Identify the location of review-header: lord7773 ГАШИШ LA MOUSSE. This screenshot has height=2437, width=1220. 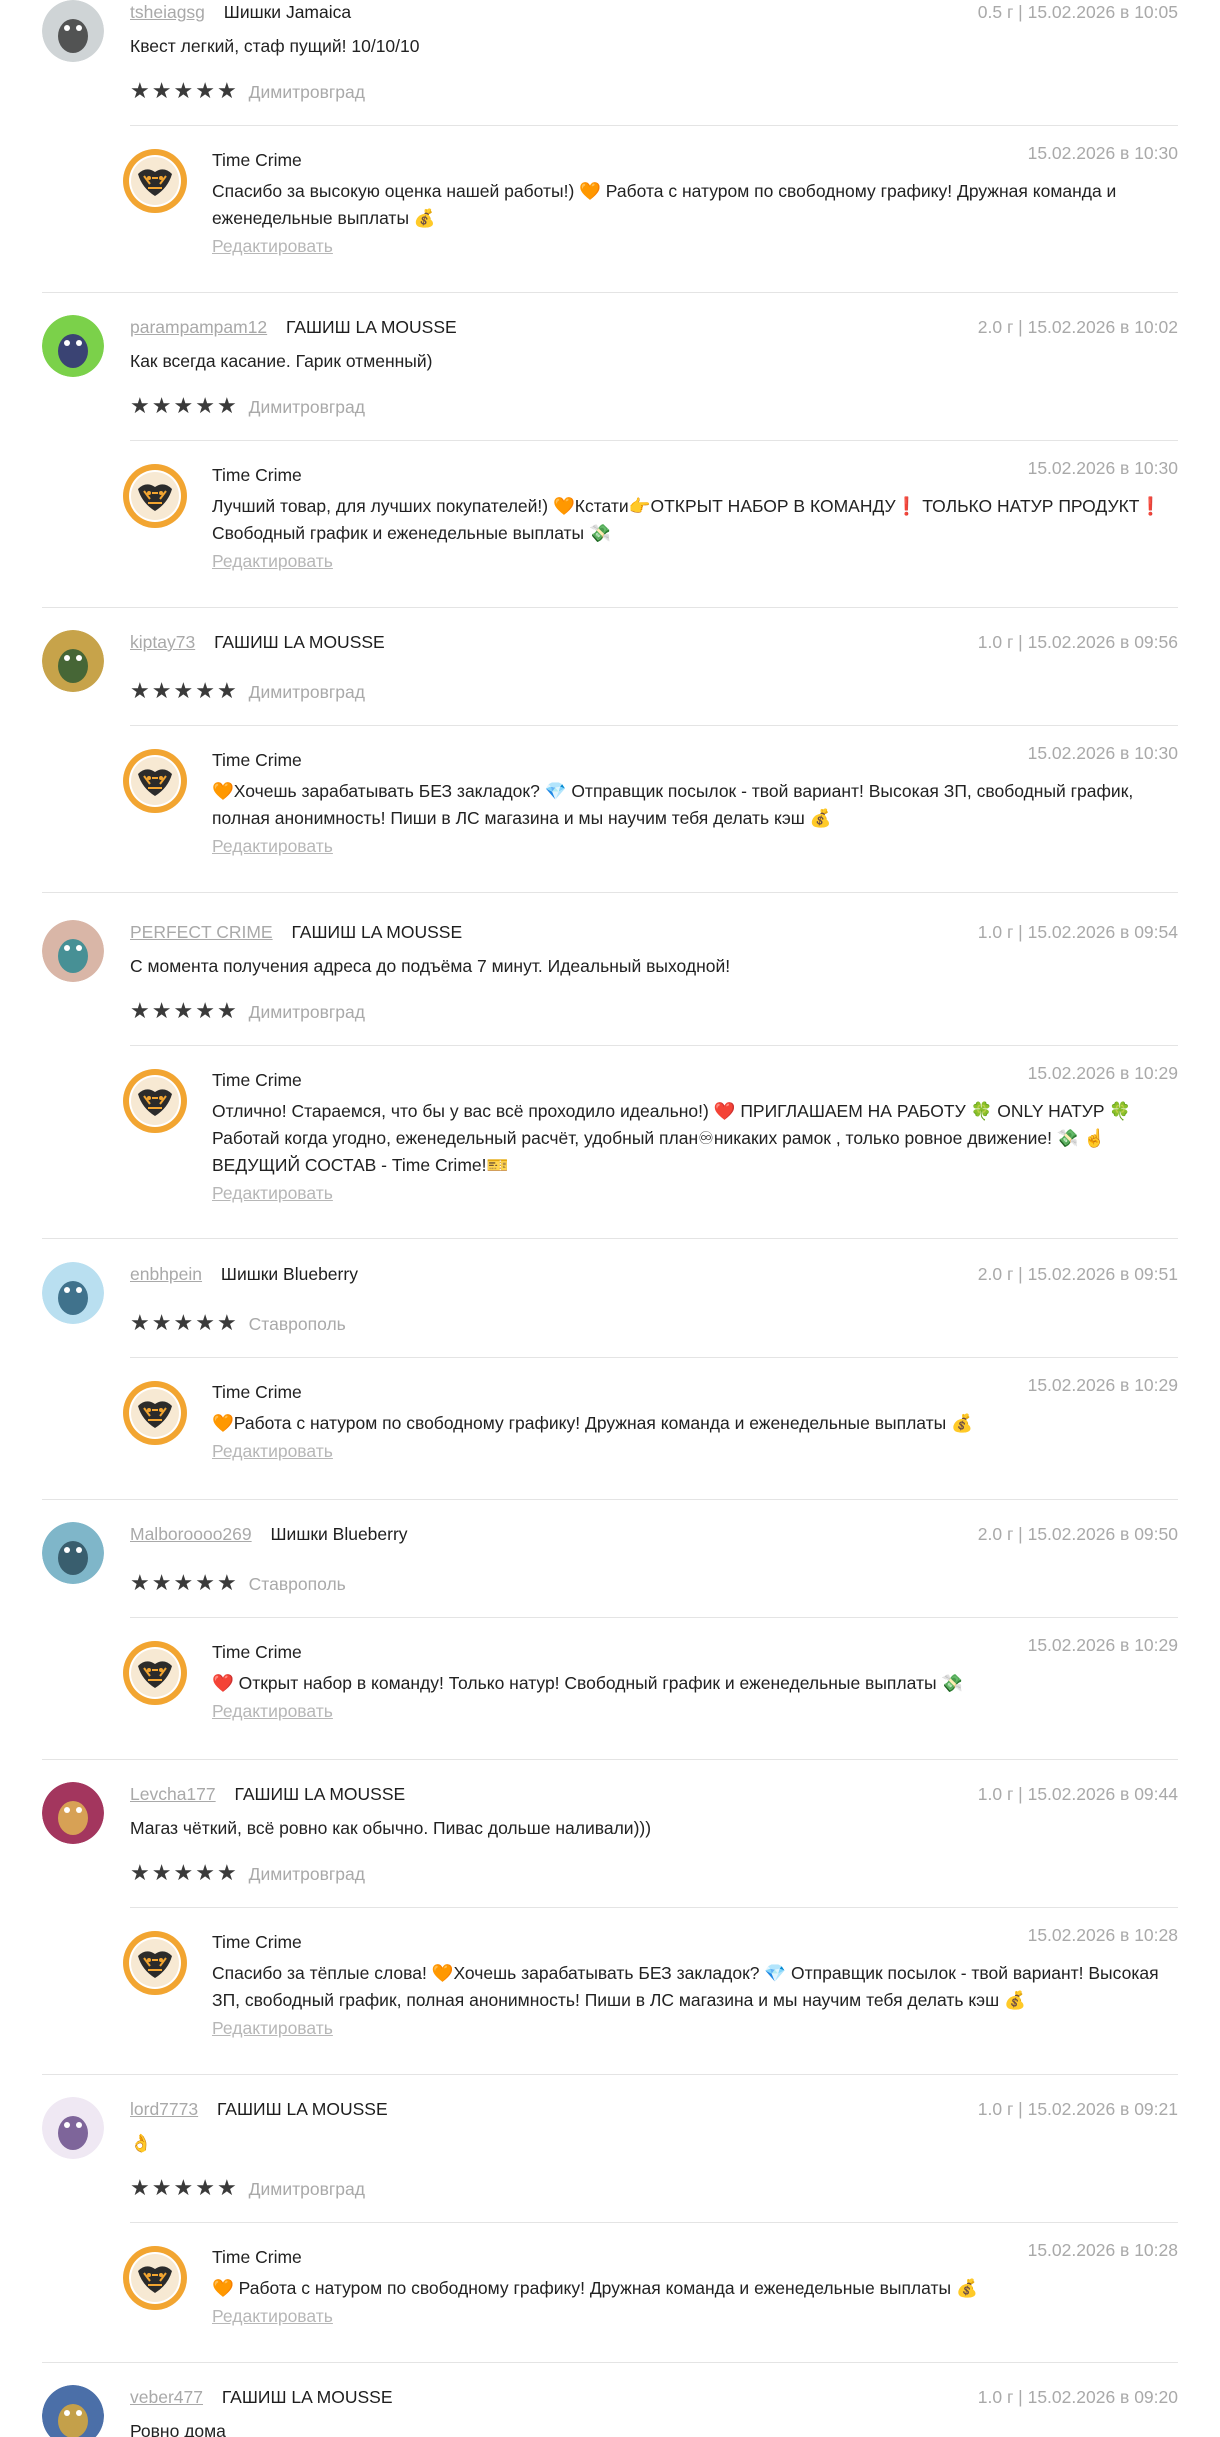
(259, 2109).